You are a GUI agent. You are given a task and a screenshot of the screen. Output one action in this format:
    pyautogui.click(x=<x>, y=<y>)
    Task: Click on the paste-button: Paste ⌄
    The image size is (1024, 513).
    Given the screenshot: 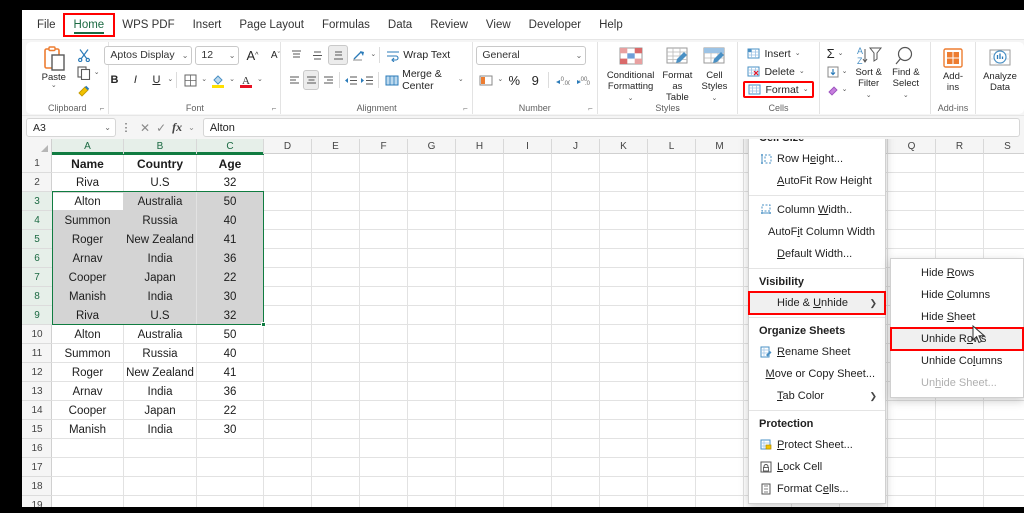 What is the action you would take?
    pyautogui.click(x=54, y=66)
    